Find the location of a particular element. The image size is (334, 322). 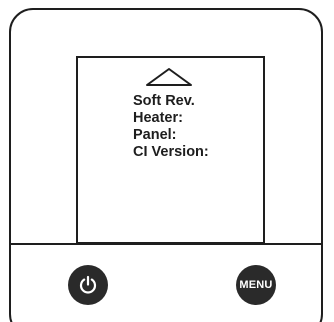

power-icon is located at coordinates (88, 284).